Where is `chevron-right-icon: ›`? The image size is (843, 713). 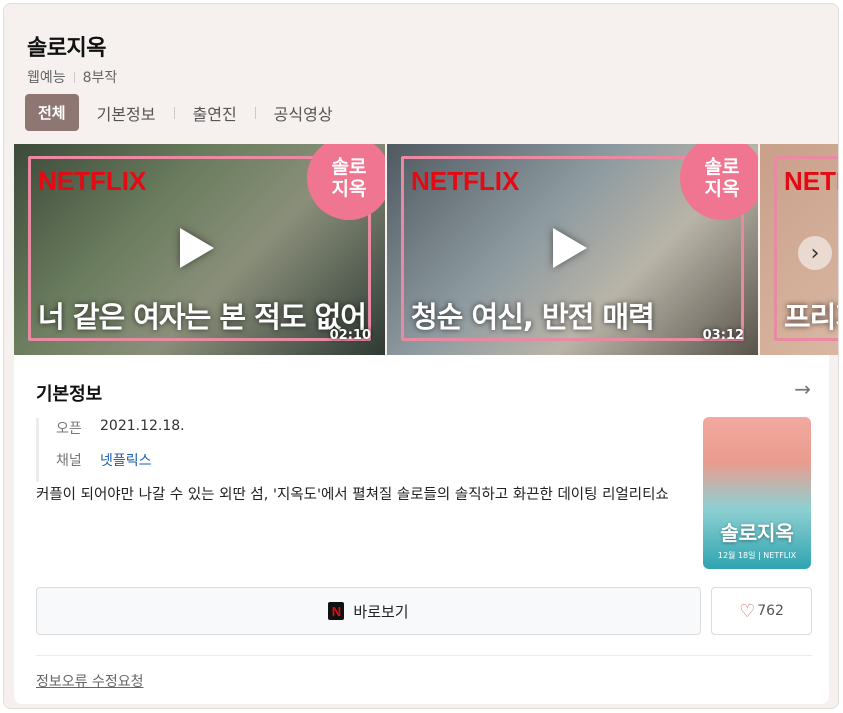 chevron-right-icon: › is located at coordinates (815, 253).